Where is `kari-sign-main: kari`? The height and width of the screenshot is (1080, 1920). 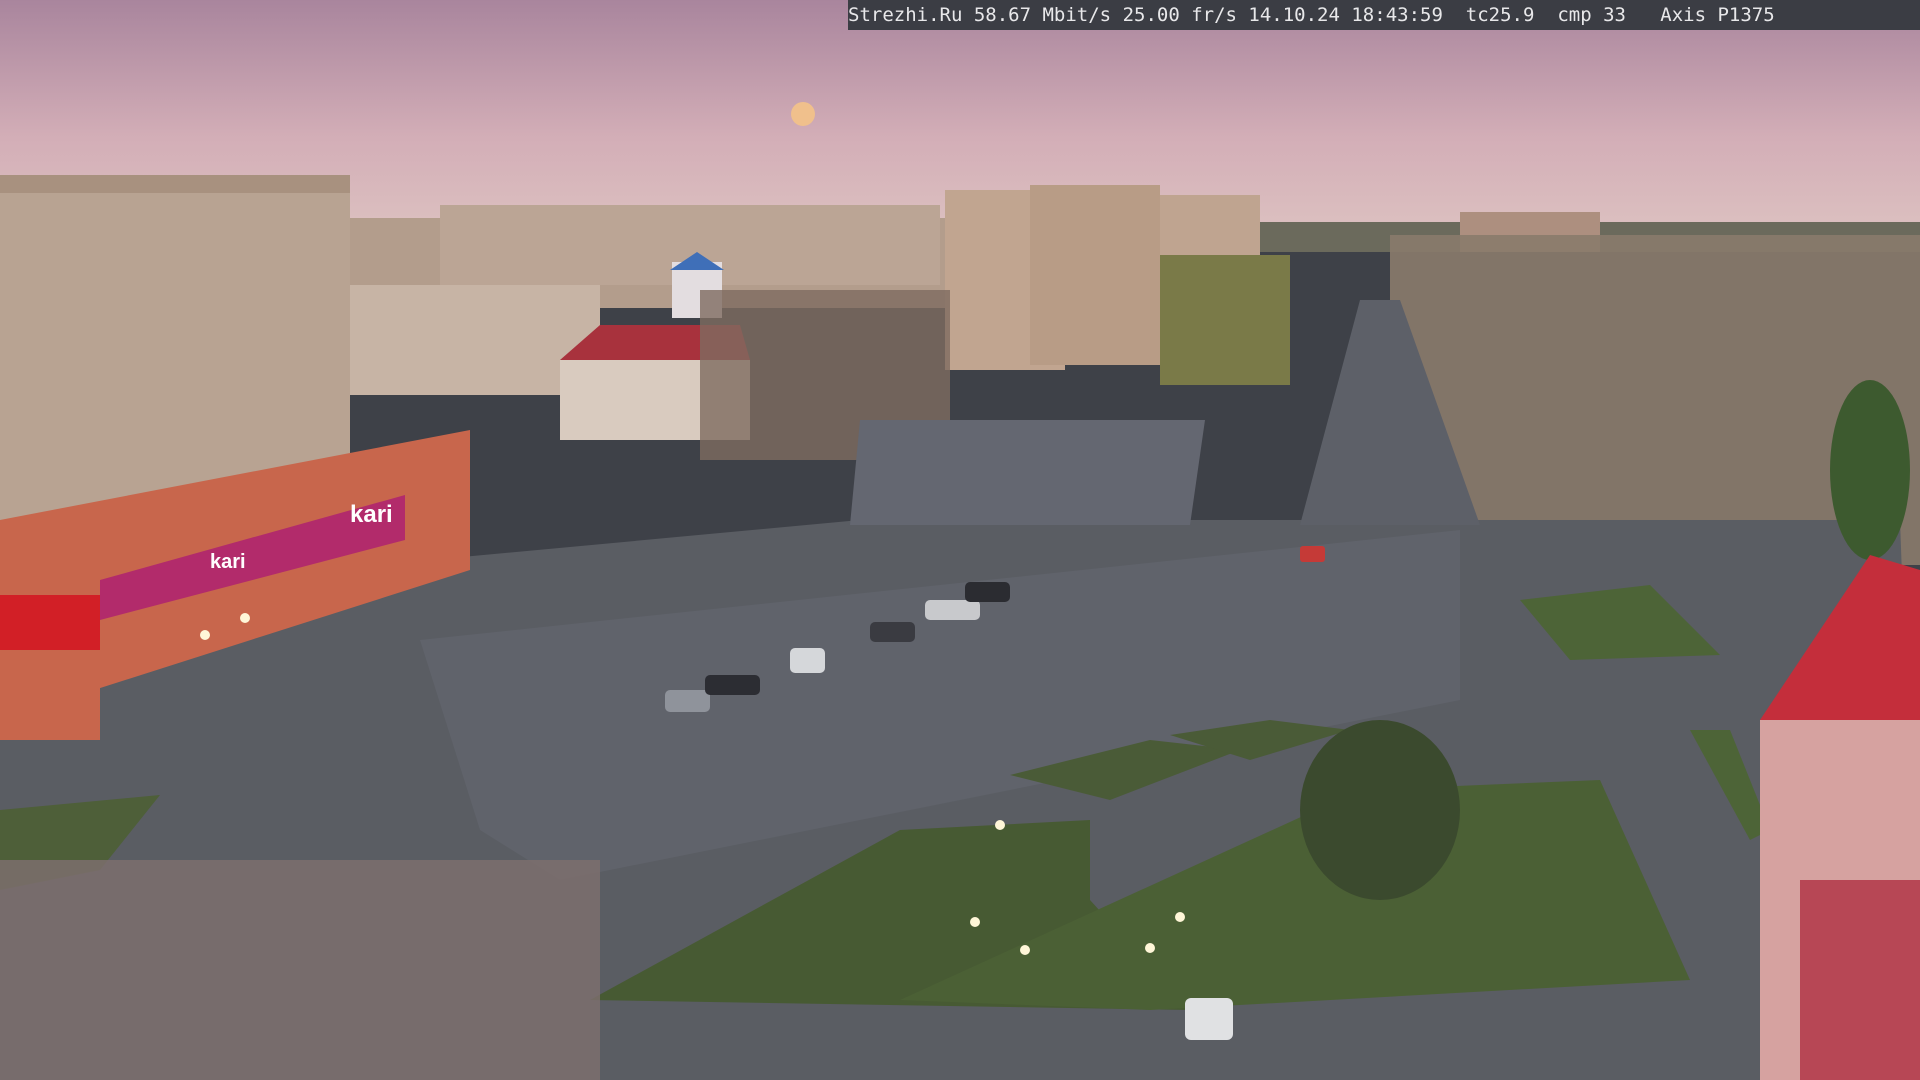
kari-sign-main: kari is located at coordinates (371, 514).